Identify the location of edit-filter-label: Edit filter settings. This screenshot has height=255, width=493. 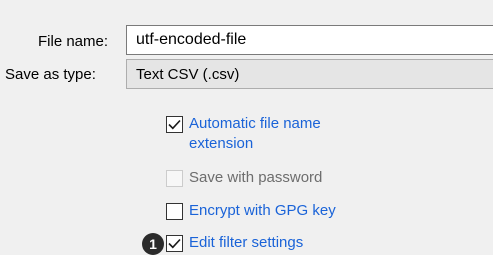
(246, 242).